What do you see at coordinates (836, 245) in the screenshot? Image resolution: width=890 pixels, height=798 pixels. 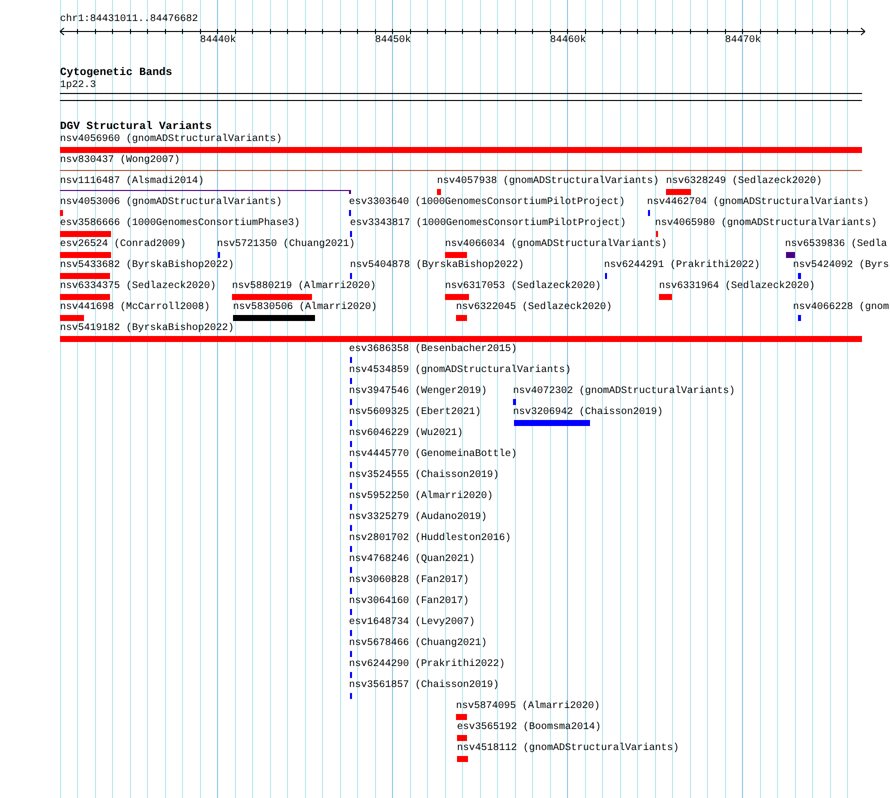 I see `feature-label: nsv6539836 (Sedla` at bounding box center [836, 245].